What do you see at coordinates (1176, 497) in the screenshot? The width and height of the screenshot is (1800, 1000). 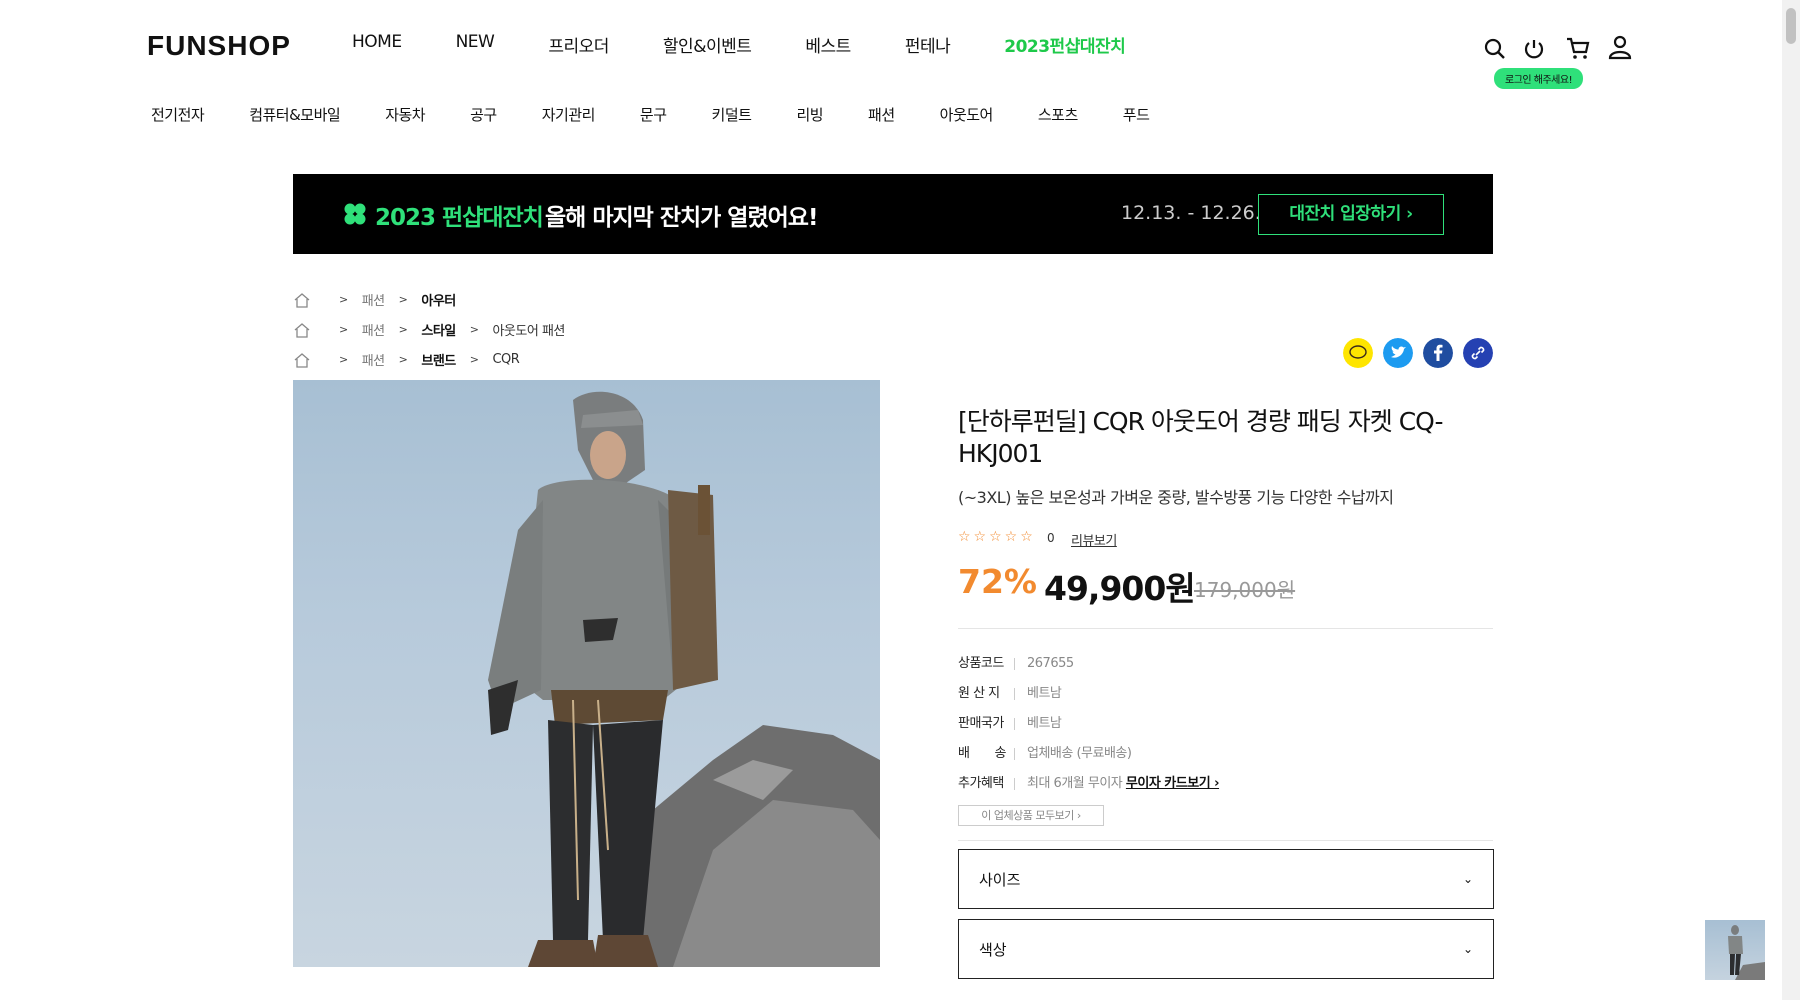 I see `product-subtitle: (~3XL) 높은 보온성과 가벼운 중량, 발수방풍 기능 다양한 수납까지` at bounding box center [1176, 497].